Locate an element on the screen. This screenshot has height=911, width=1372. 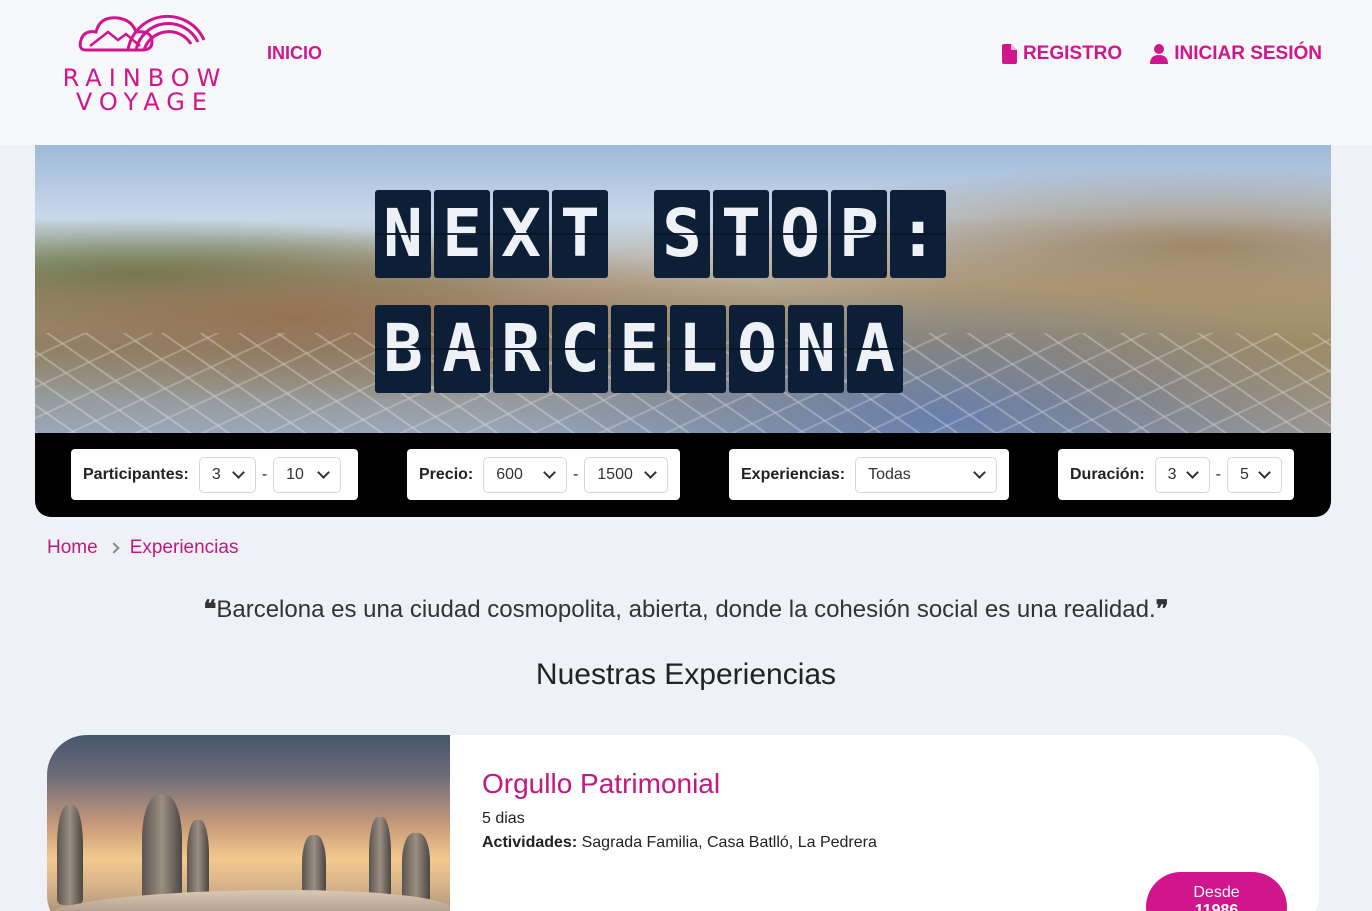
participants-min-value: 3 is located at coordinates (216, 474).